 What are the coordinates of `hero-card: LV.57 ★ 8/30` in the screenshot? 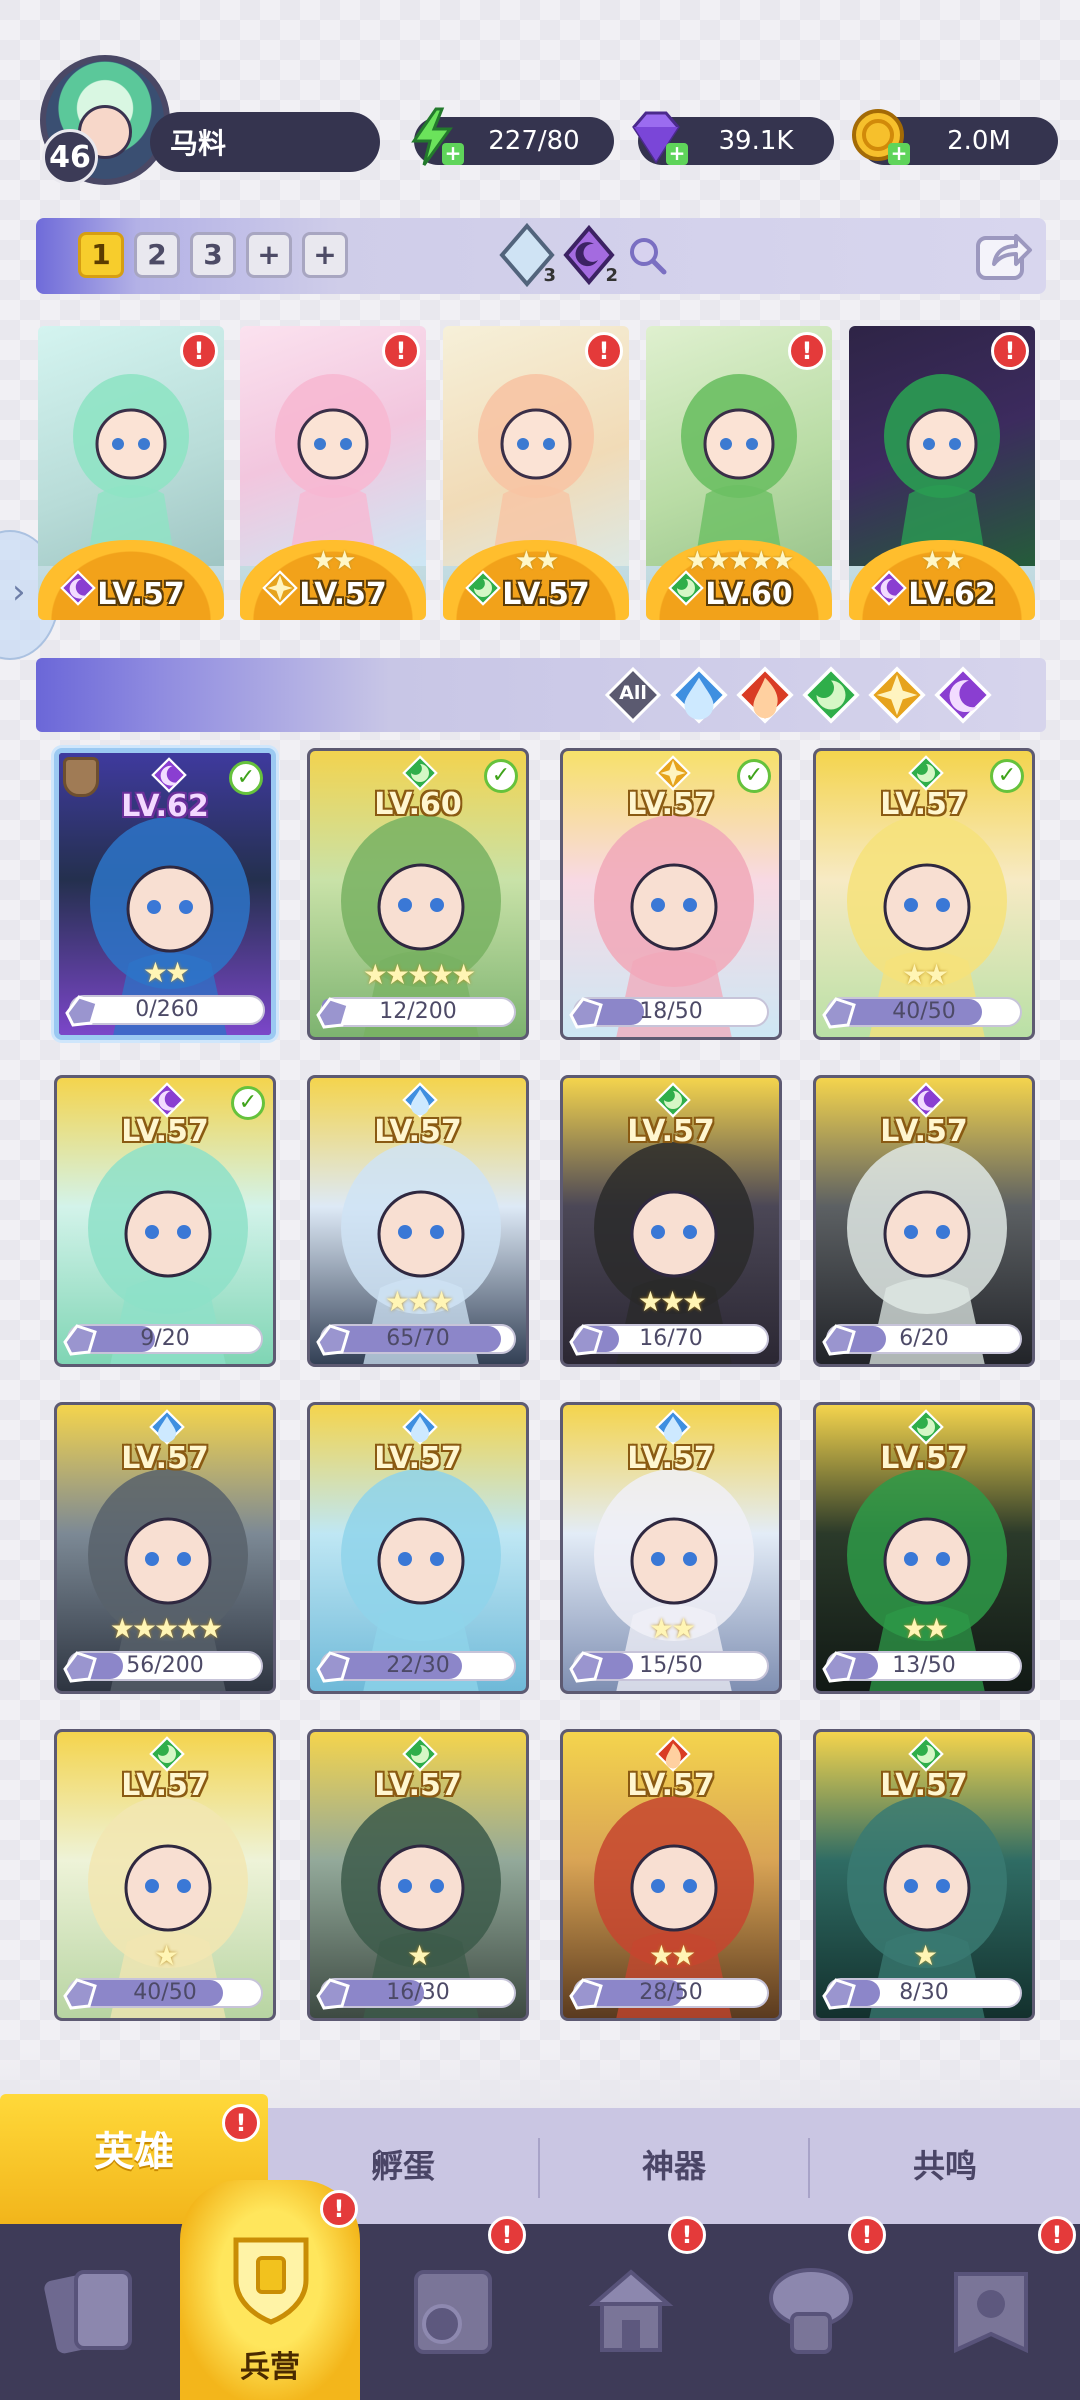 It's located at (924, 1875).